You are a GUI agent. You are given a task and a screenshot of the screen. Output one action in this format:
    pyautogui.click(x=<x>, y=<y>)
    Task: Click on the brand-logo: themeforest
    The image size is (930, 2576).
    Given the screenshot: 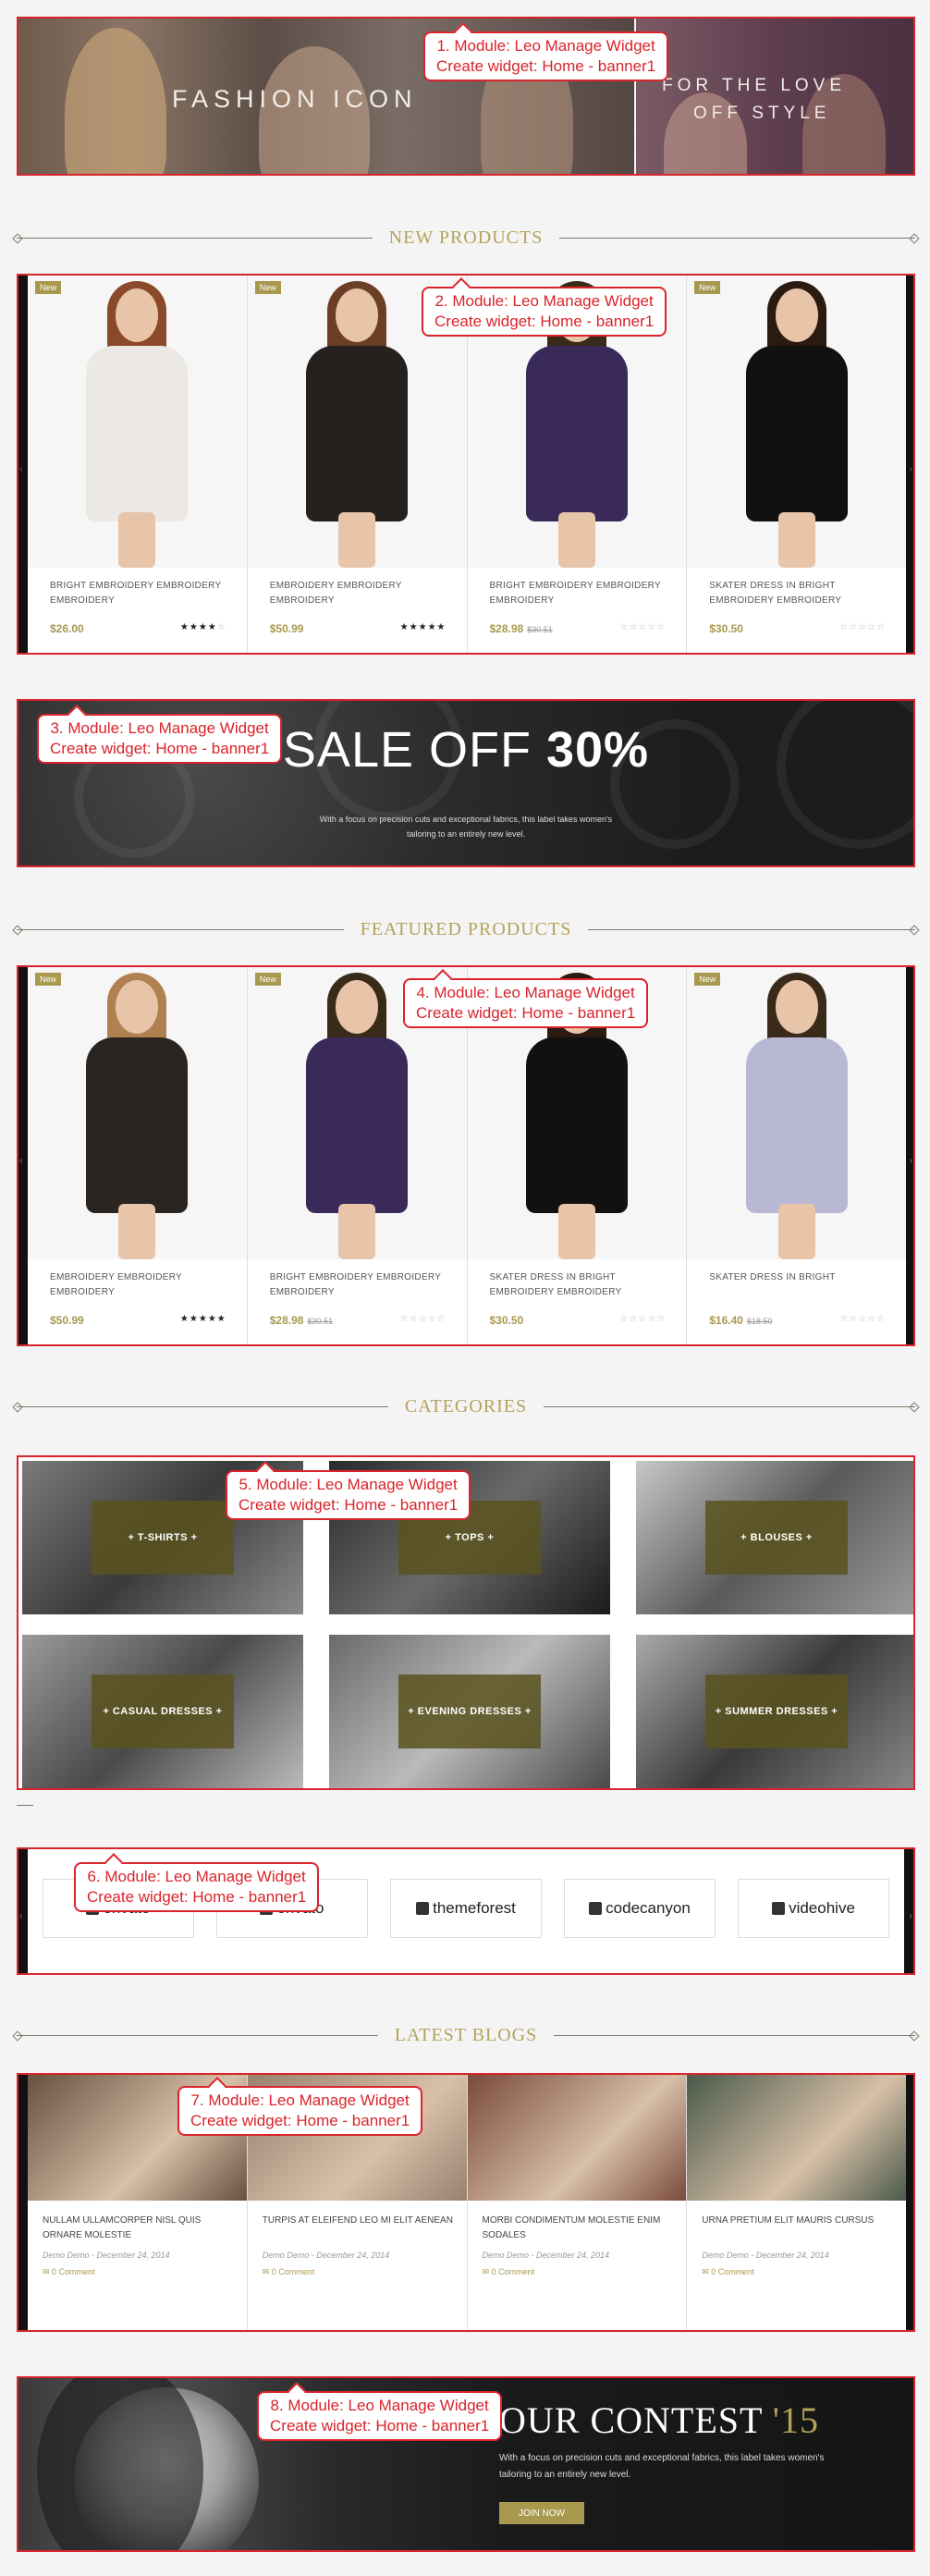 What is the action you would take?
    pyautogui.click(x=466, y=1909)
    